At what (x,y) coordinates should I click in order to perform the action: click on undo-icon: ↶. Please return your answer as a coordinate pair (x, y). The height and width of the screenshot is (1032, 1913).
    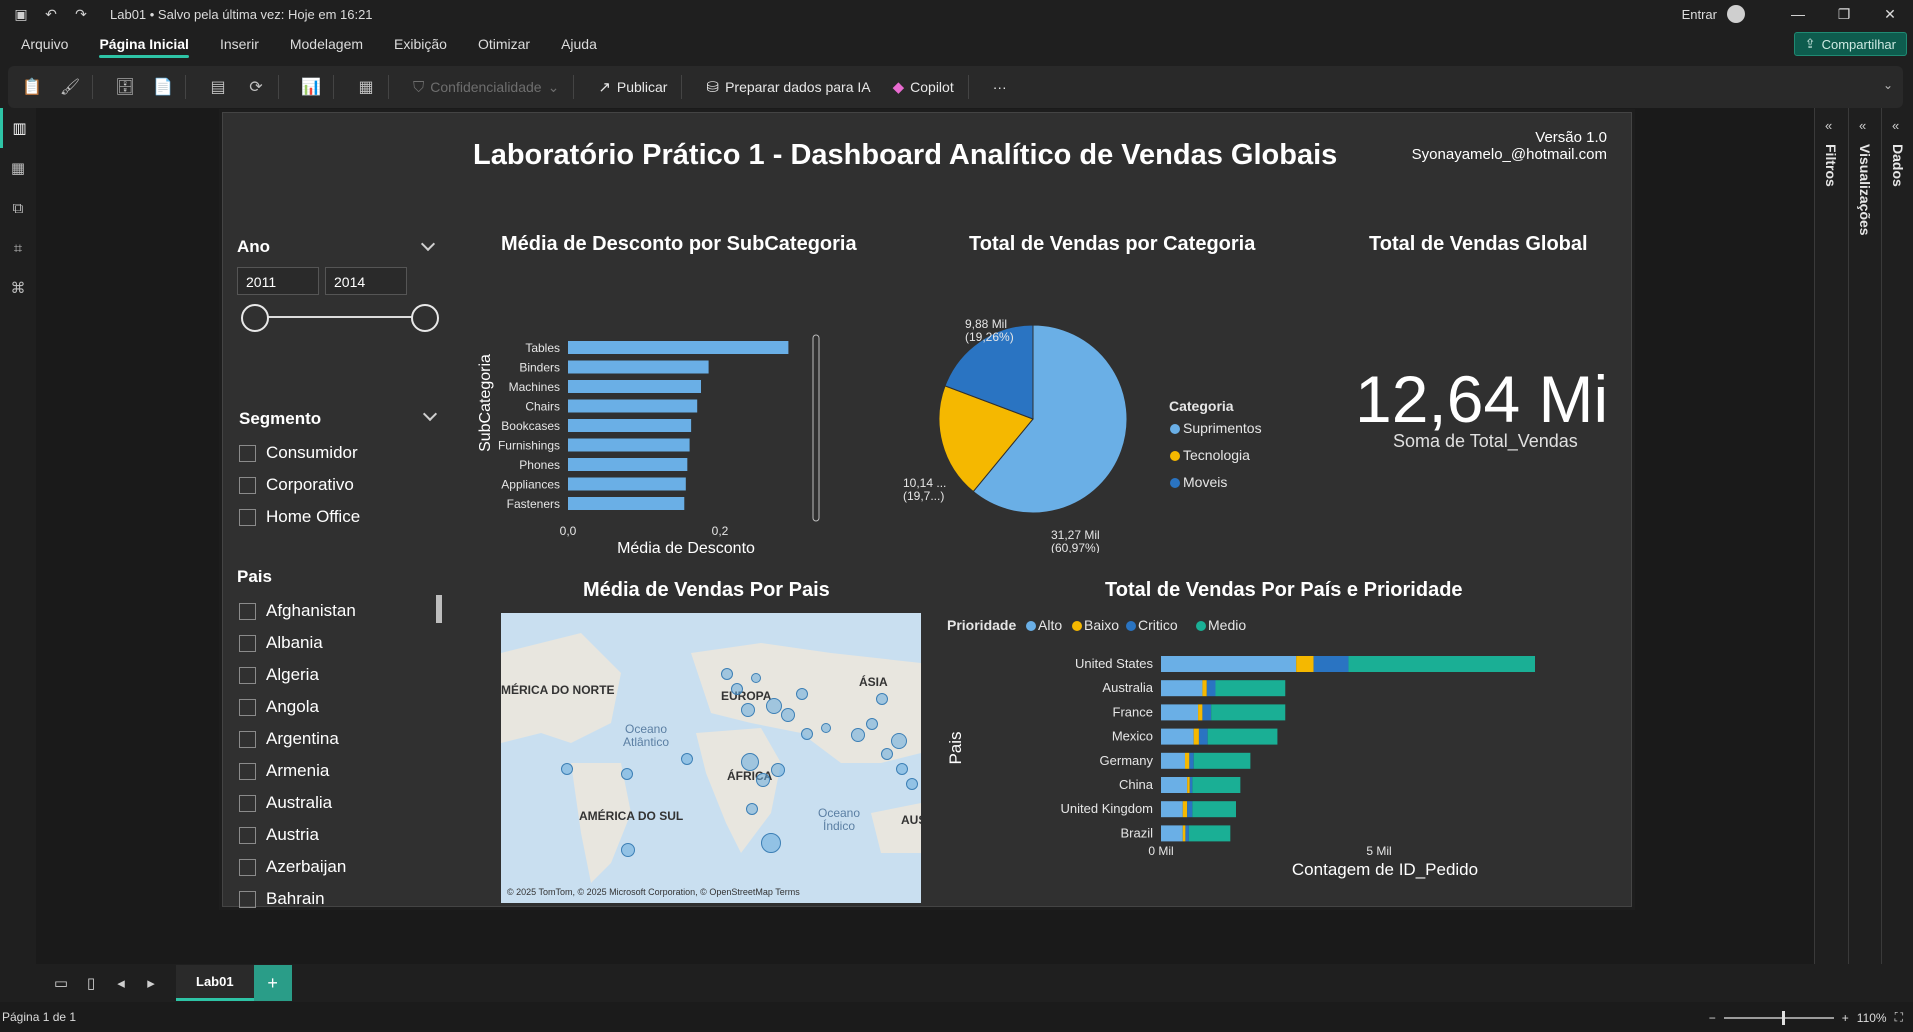
    Looking at the image, I should click on (51, 14).